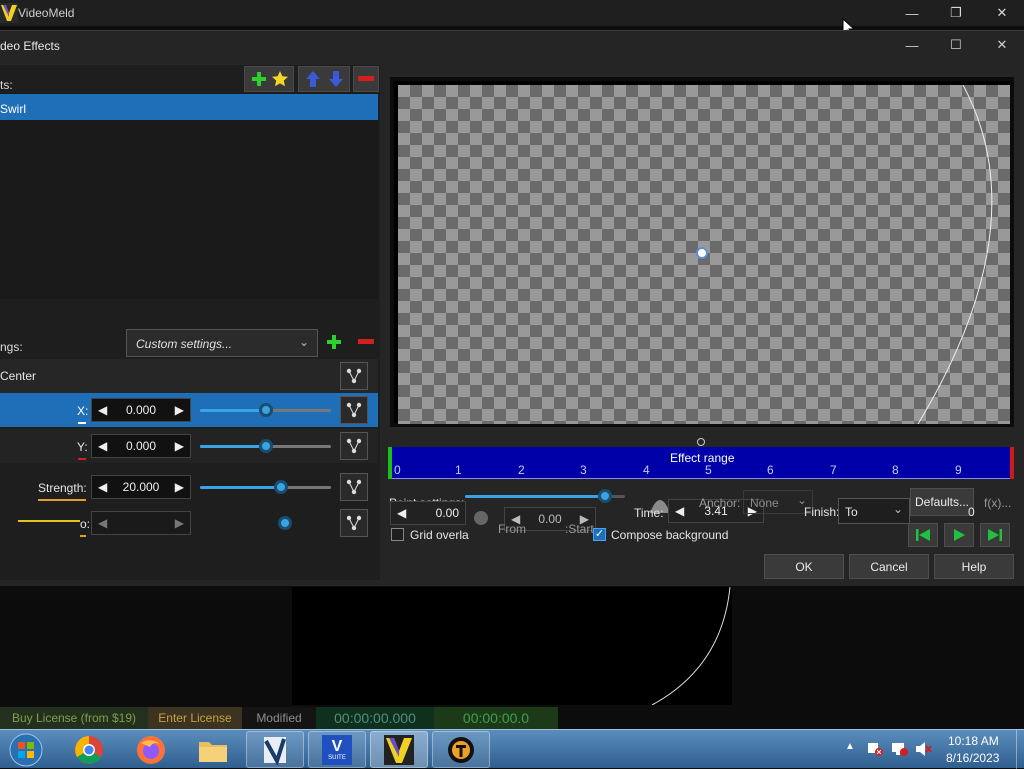 This screenshot has width=1024, height=769. What do you see at coordinates (265, 487) in the screenshot?
I see `strength-slider` at bounding box center [265, 487].